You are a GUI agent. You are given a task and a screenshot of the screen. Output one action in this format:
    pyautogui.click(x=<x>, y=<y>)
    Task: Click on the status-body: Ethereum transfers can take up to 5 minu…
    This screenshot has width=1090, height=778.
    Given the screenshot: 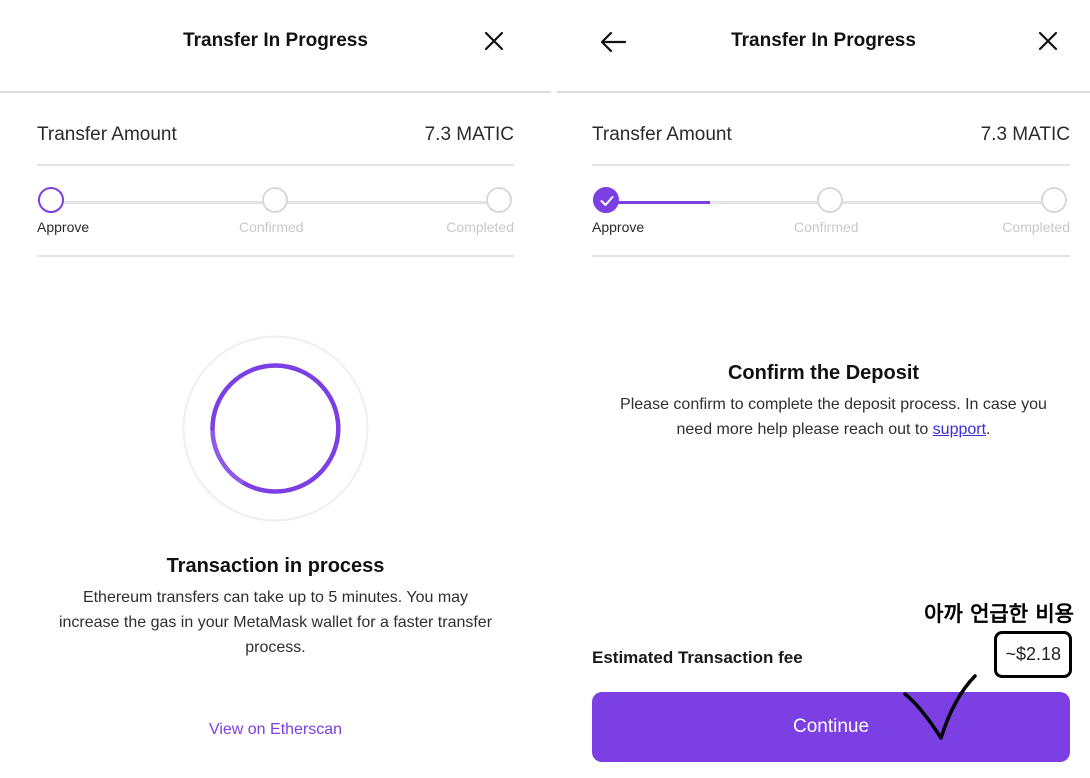 What is the action you would take?
    pyautogui.click(x=275, y=622)
    